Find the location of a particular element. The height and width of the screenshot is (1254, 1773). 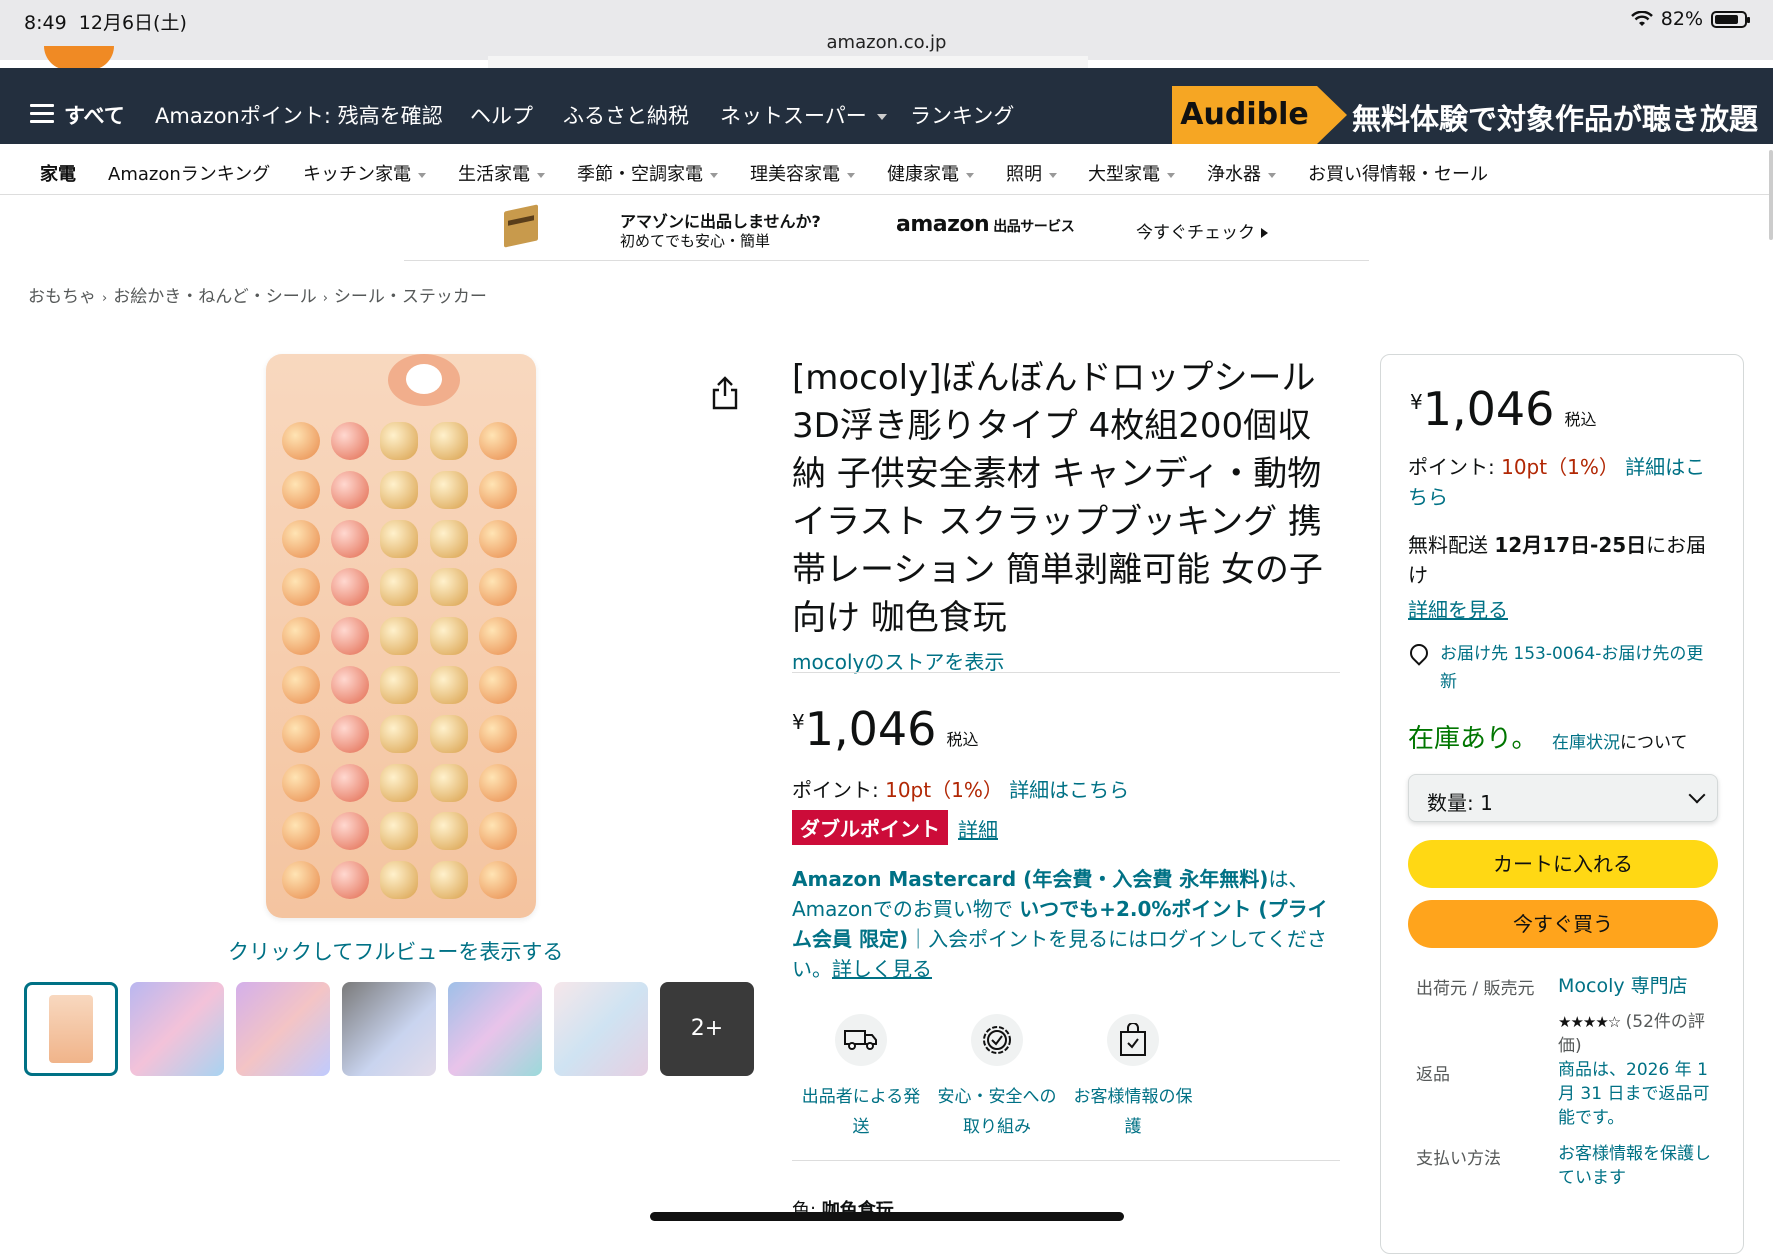

mastercard-learn-more-link: 詳しく見る is located at coordinates (882, 969).